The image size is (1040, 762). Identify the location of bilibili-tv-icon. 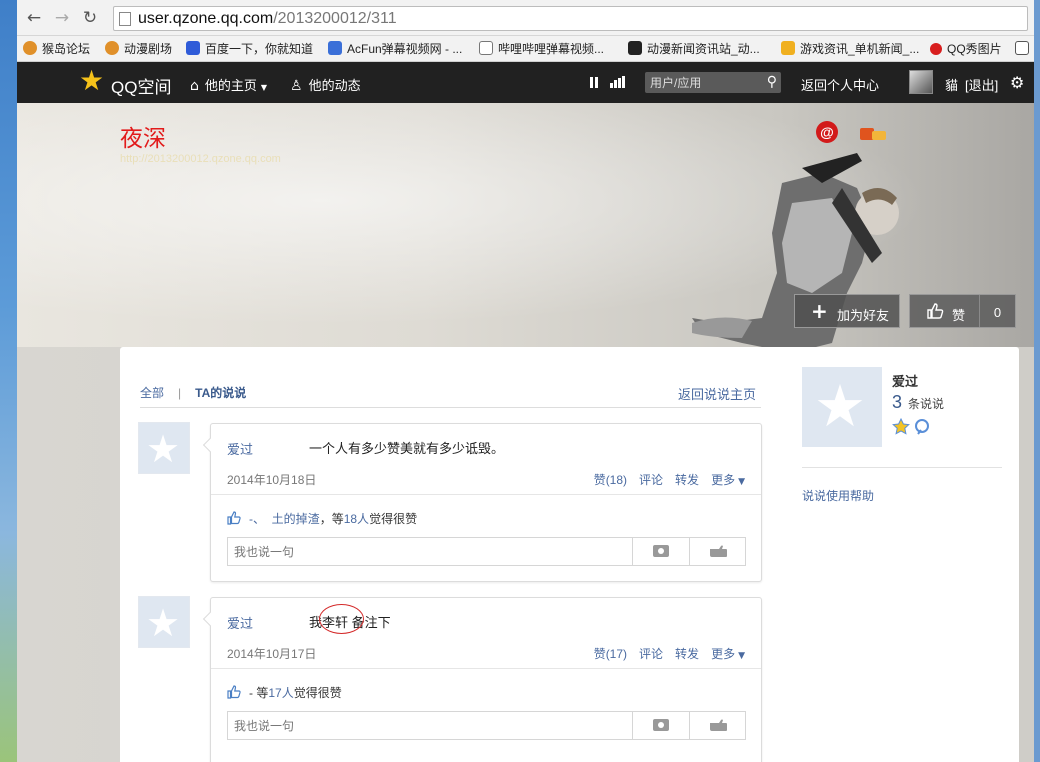
(486, 48).